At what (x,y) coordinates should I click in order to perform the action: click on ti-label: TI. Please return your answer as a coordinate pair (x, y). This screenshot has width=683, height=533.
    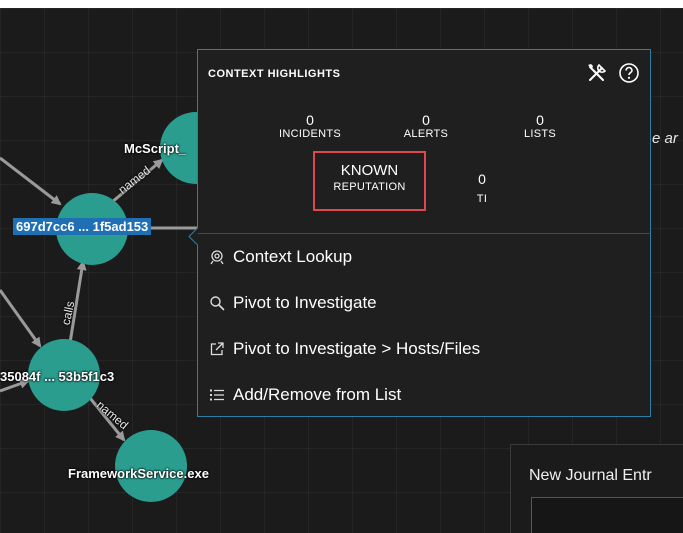
    Looking at the image, I should click on (482, 199).